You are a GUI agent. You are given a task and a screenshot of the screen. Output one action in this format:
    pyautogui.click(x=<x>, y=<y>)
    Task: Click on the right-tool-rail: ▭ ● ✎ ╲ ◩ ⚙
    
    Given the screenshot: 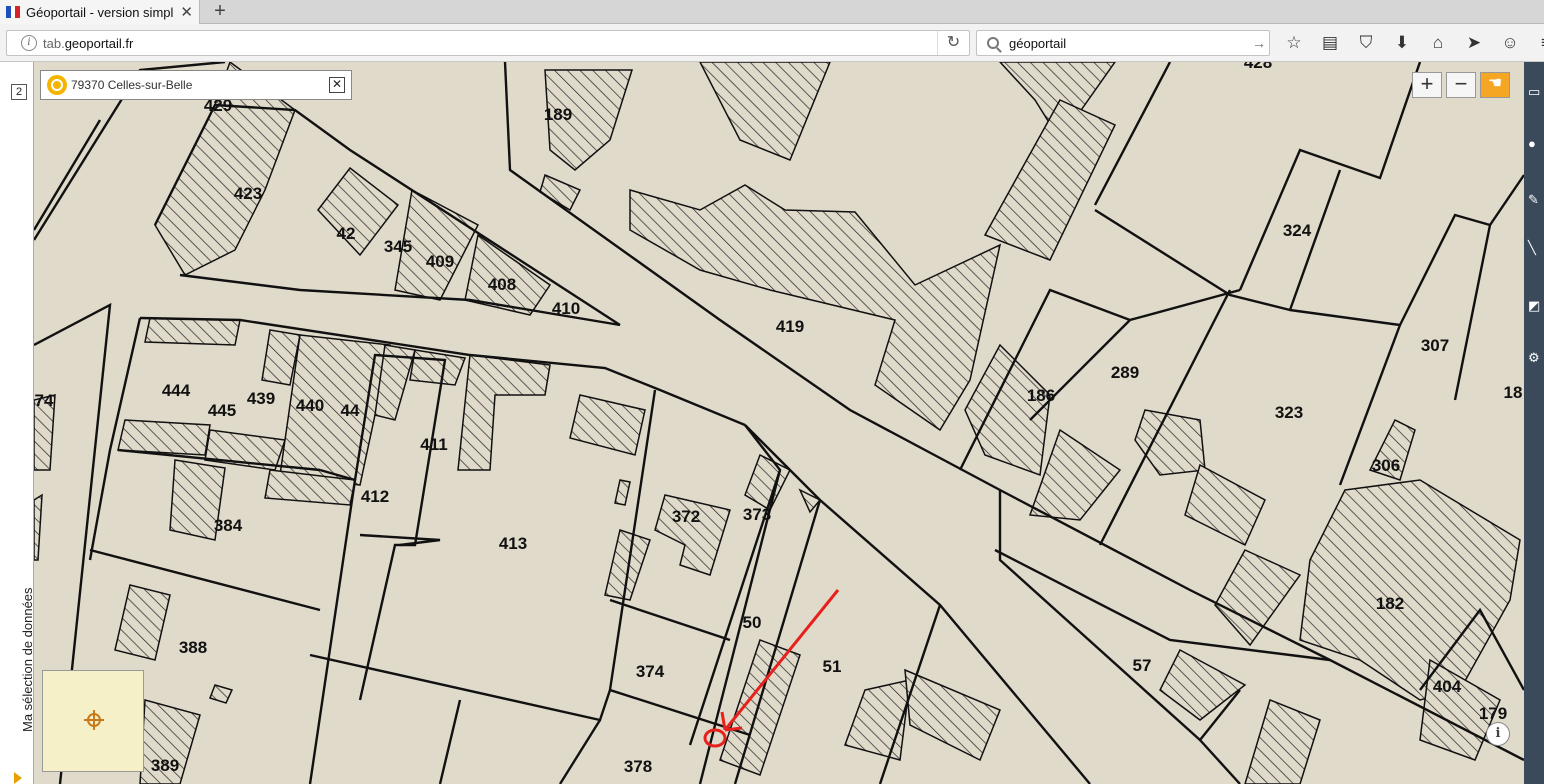 What is the action you would take?
    pyautogui.click(x=1534, y=423)
    